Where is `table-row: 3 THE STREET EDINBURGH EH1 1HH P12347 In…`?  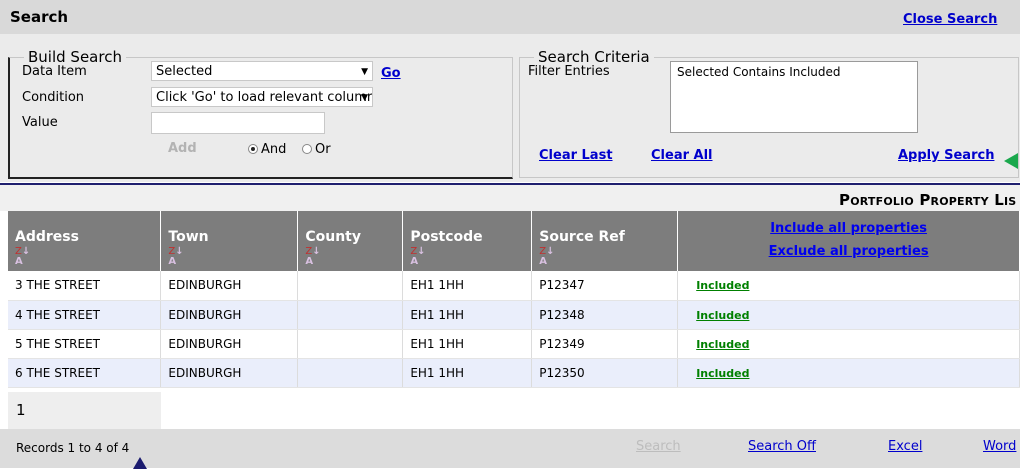 table-row: 3 THE STREET EDINBURGH EH1 1HH P12347 In… is located at coordinates (514, 286).